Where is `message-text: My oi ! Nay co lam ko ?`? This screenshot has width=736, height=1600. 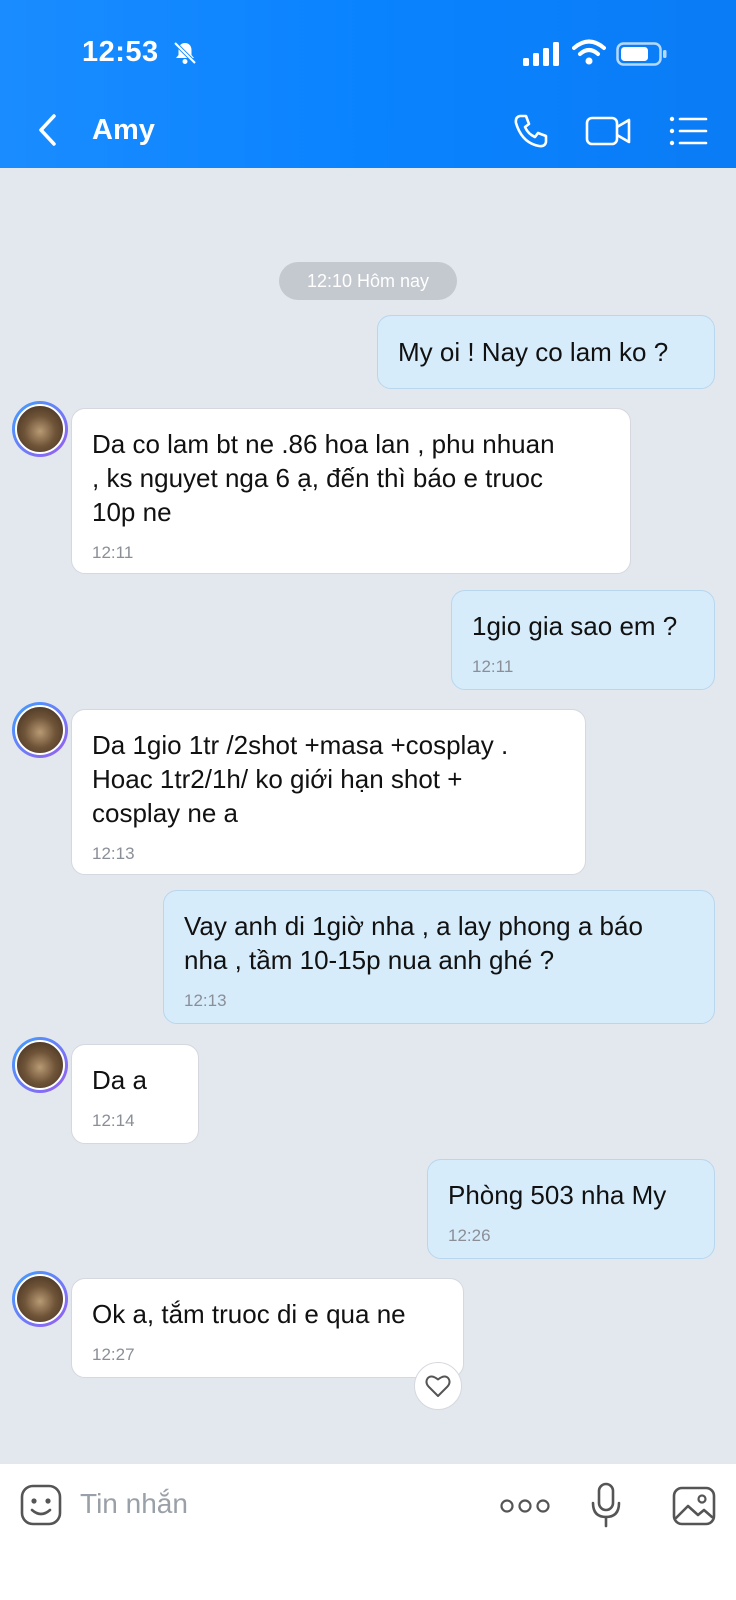 message-text: My oi ! Nay co lam ko ? is located at coordinates (533, 352).